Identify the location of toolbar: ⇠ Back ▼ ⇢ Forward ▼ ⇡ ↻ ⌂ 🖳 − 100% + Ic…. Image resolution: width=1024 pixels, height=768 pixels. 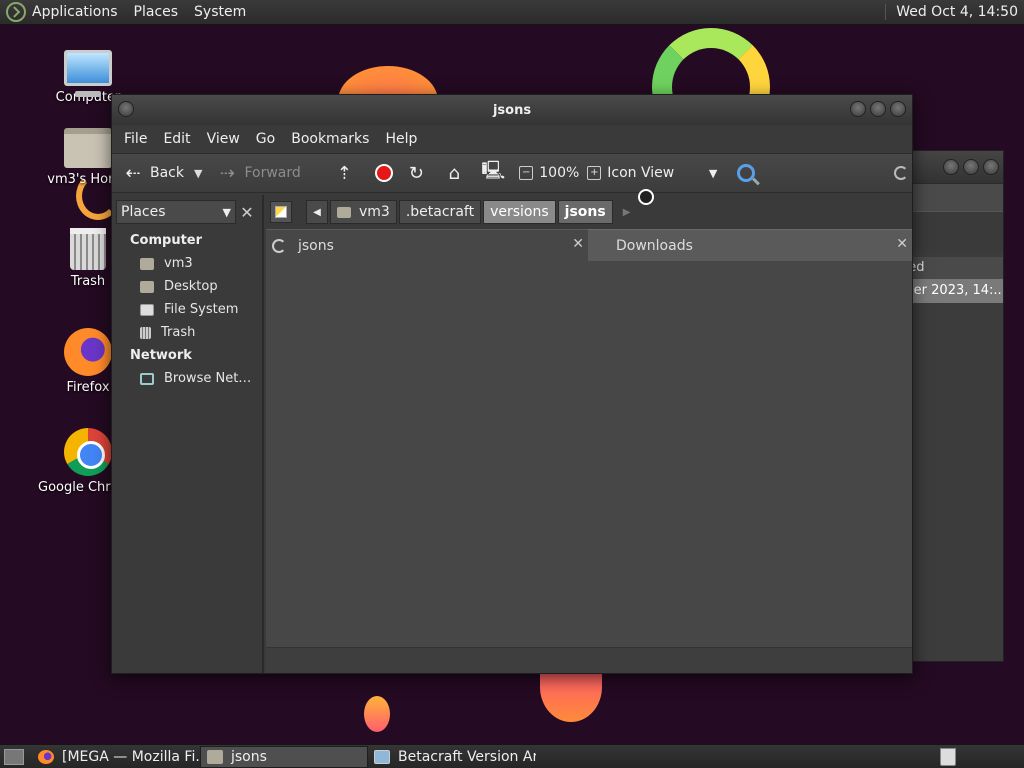
(512, 173).